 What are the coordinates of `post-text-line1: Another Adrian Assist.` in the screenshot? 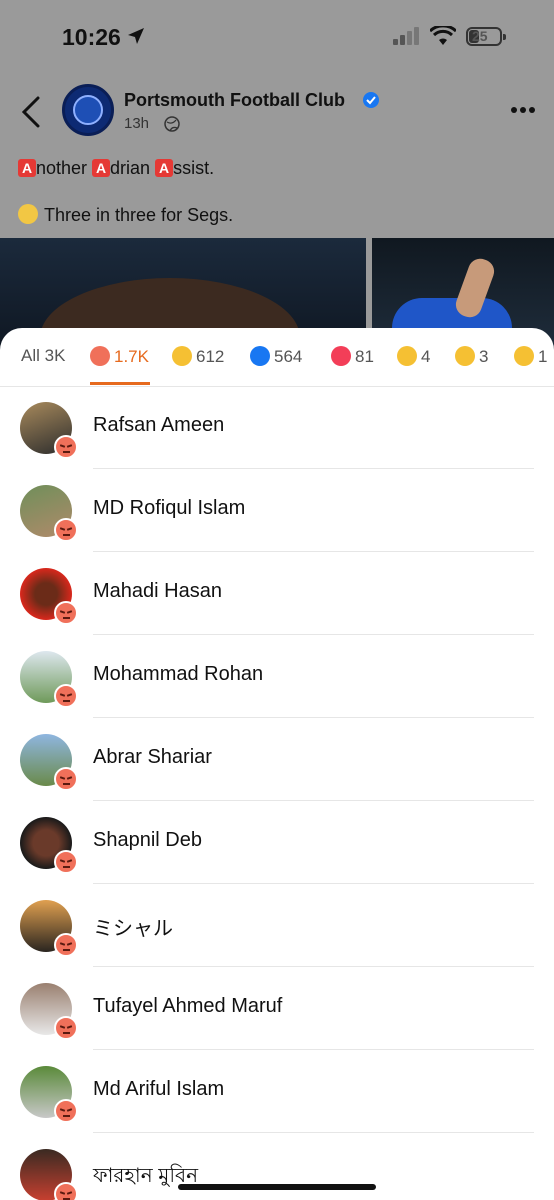 It's located at (116, 168).